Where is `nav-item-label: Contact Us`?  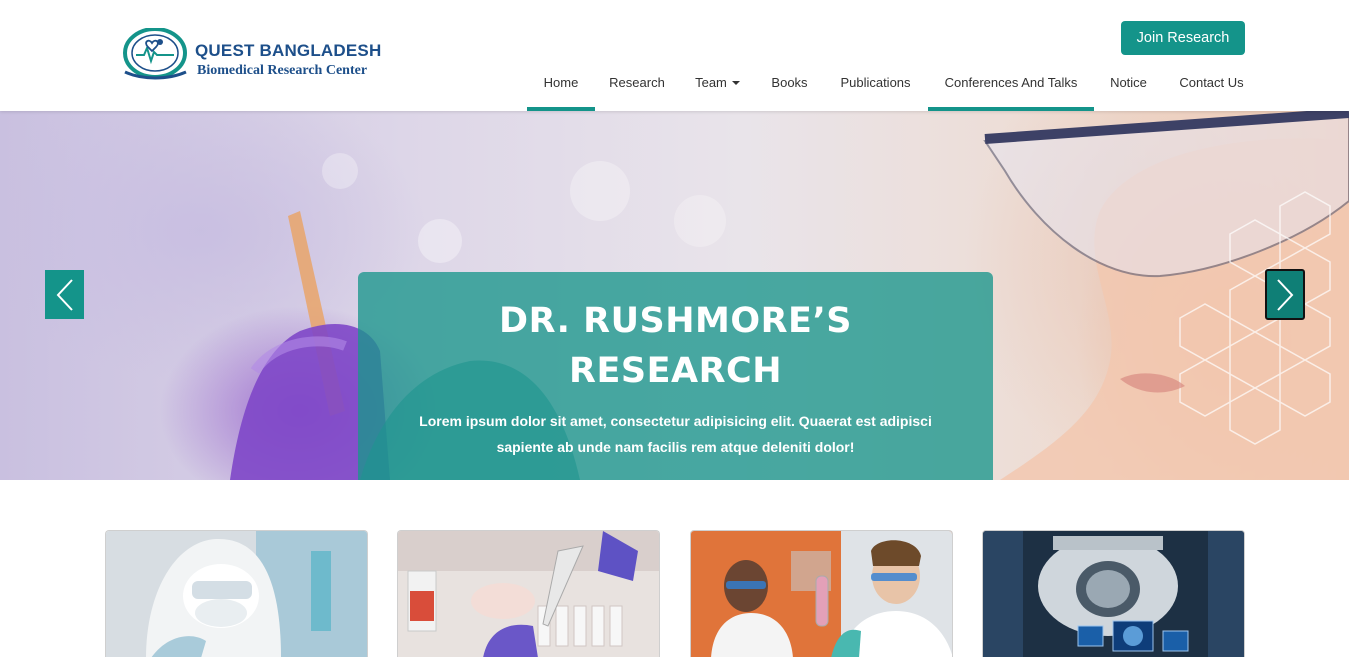
nav-item-label: Contact Us is located at coordinates (1211, 82).